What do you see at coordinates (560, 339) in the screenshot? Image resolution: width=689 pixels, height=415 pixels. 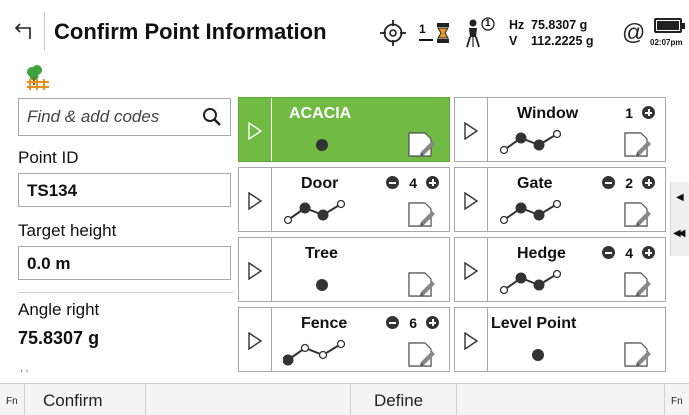 I see `code-card: Level Point` at bounding box center [560, 339].